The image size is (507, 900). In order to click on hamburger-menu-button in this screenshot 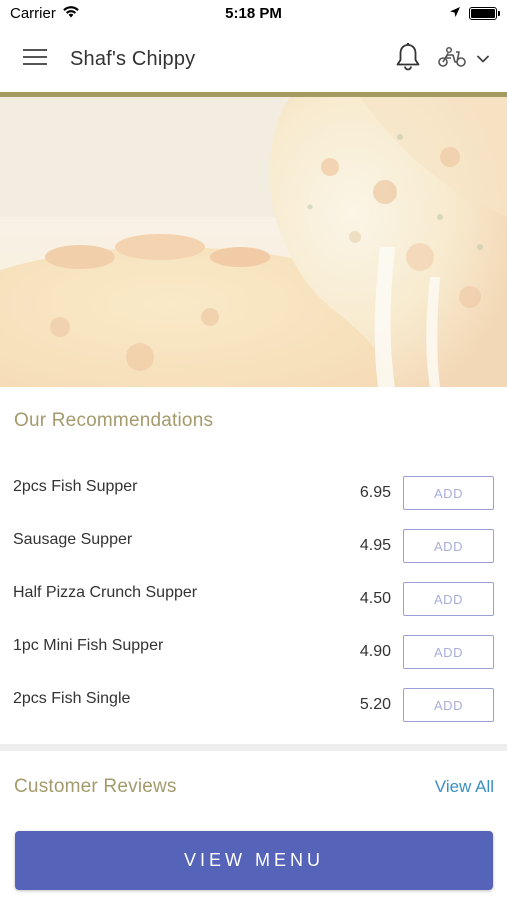, I will do `click(35, 59)`.